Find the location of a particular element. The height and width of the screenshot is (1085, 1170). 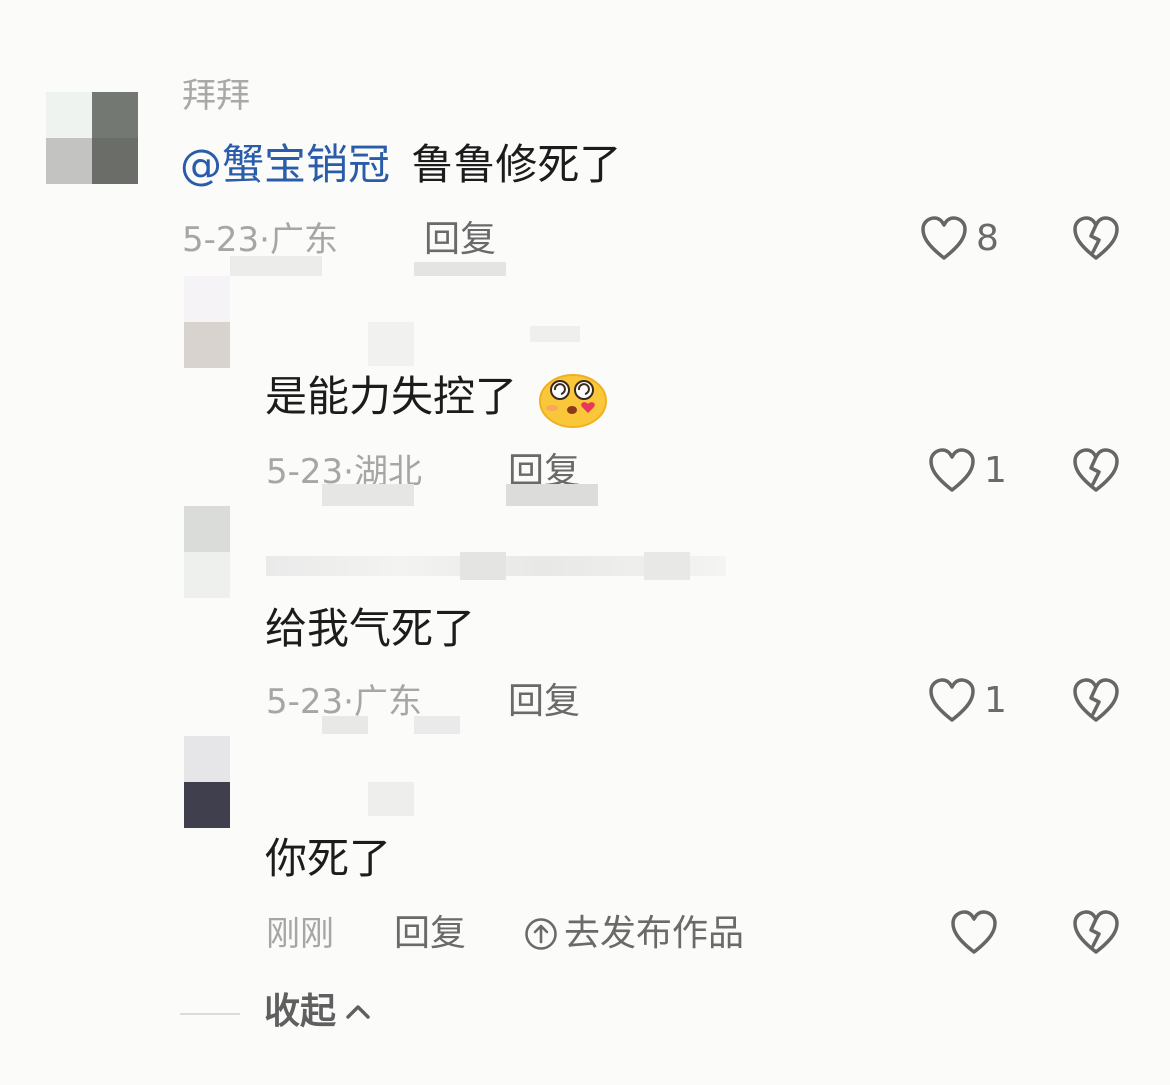

comment-text: 你死了 is located at coordinates (328, 859).